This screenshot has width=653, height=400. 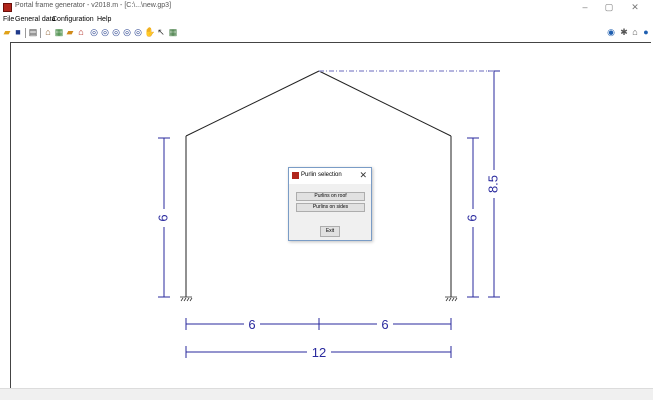 What do you see at coordinates (326, 394) in the screenshot?
I see `status-bar` at bounding box center [326, 394].